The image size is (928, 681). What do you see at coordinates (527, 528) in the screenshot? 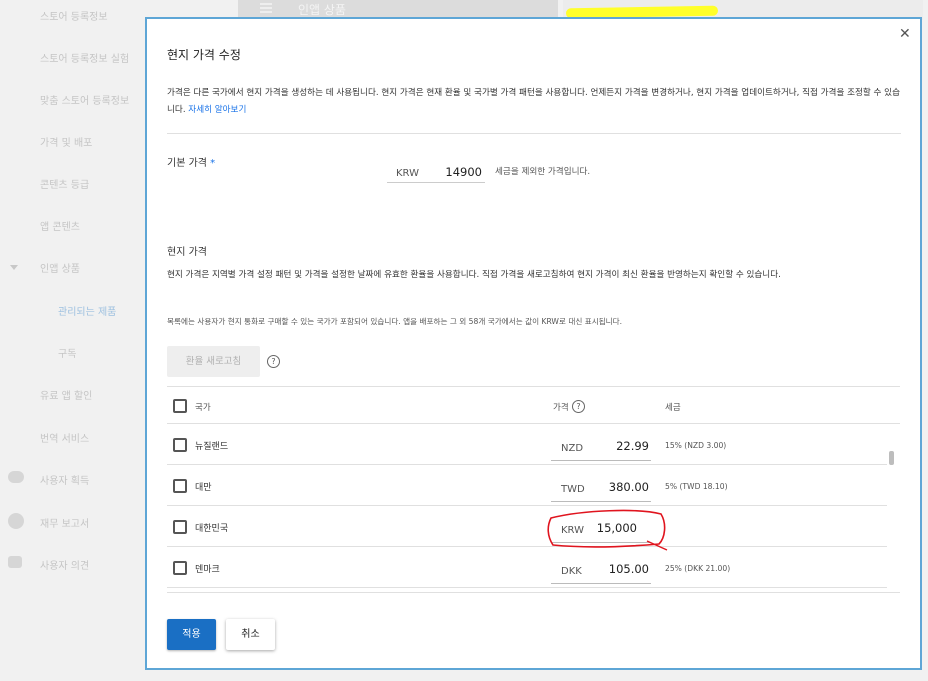
I see `table-row: 대한민국 KRW 15,000` at bounding box center [527, 528].